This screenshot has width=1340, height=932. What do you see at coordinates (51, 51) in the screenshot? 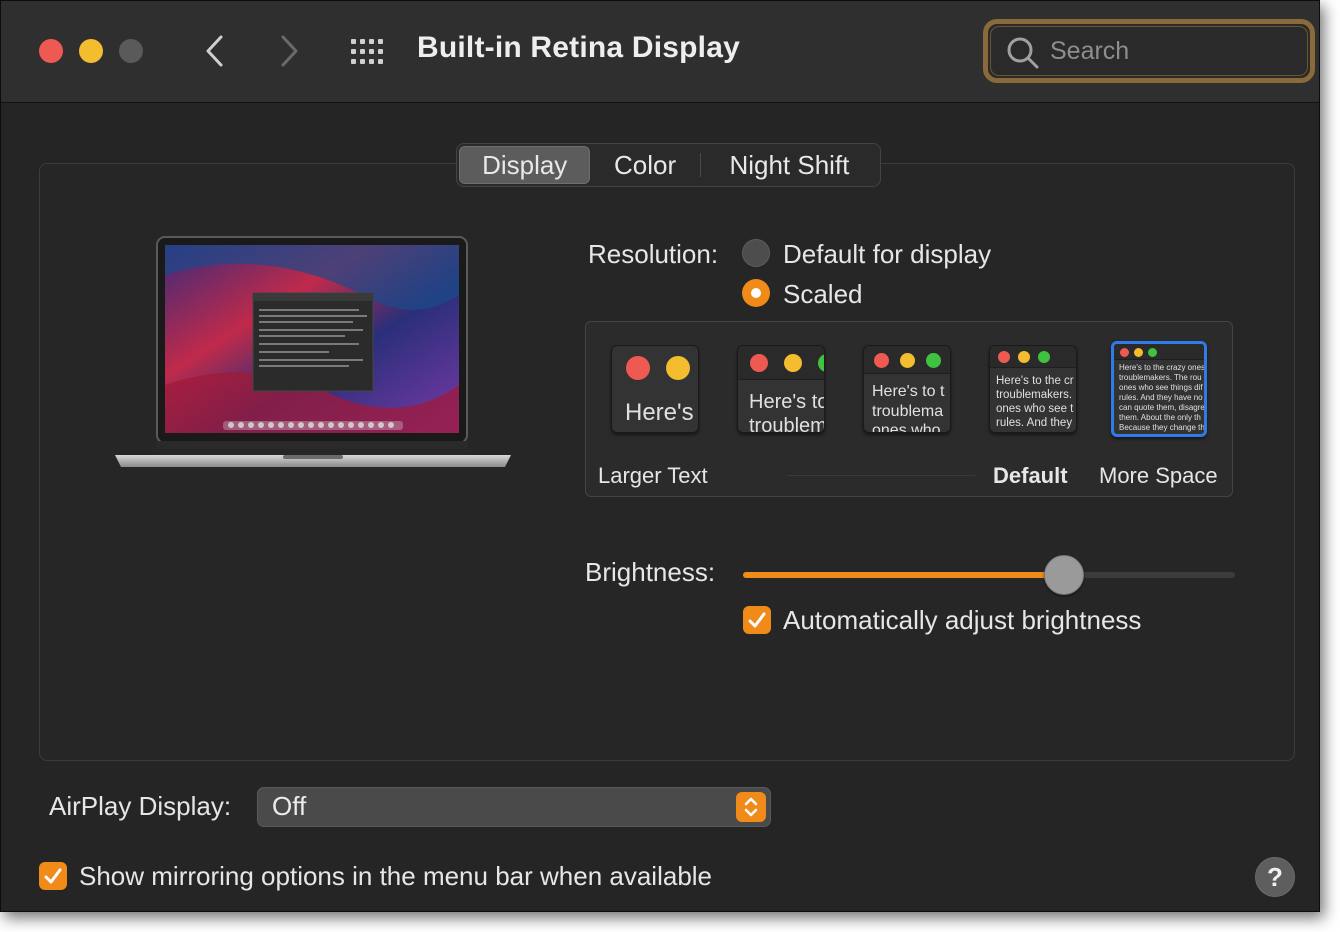
I see `close-window-button` at bounding box center [51, 51].